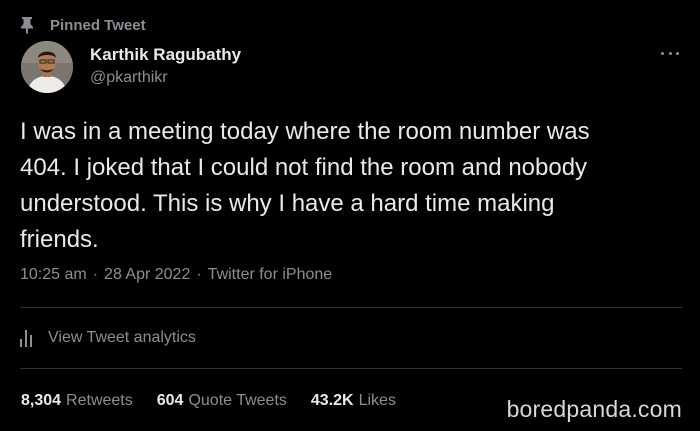 The width and height of the screenshot is (700, 431). What do you see at coordinates (237, 400) in the screenshot?
I see `quotes-label: Quote Tweets` at bounding box center [237, 400].